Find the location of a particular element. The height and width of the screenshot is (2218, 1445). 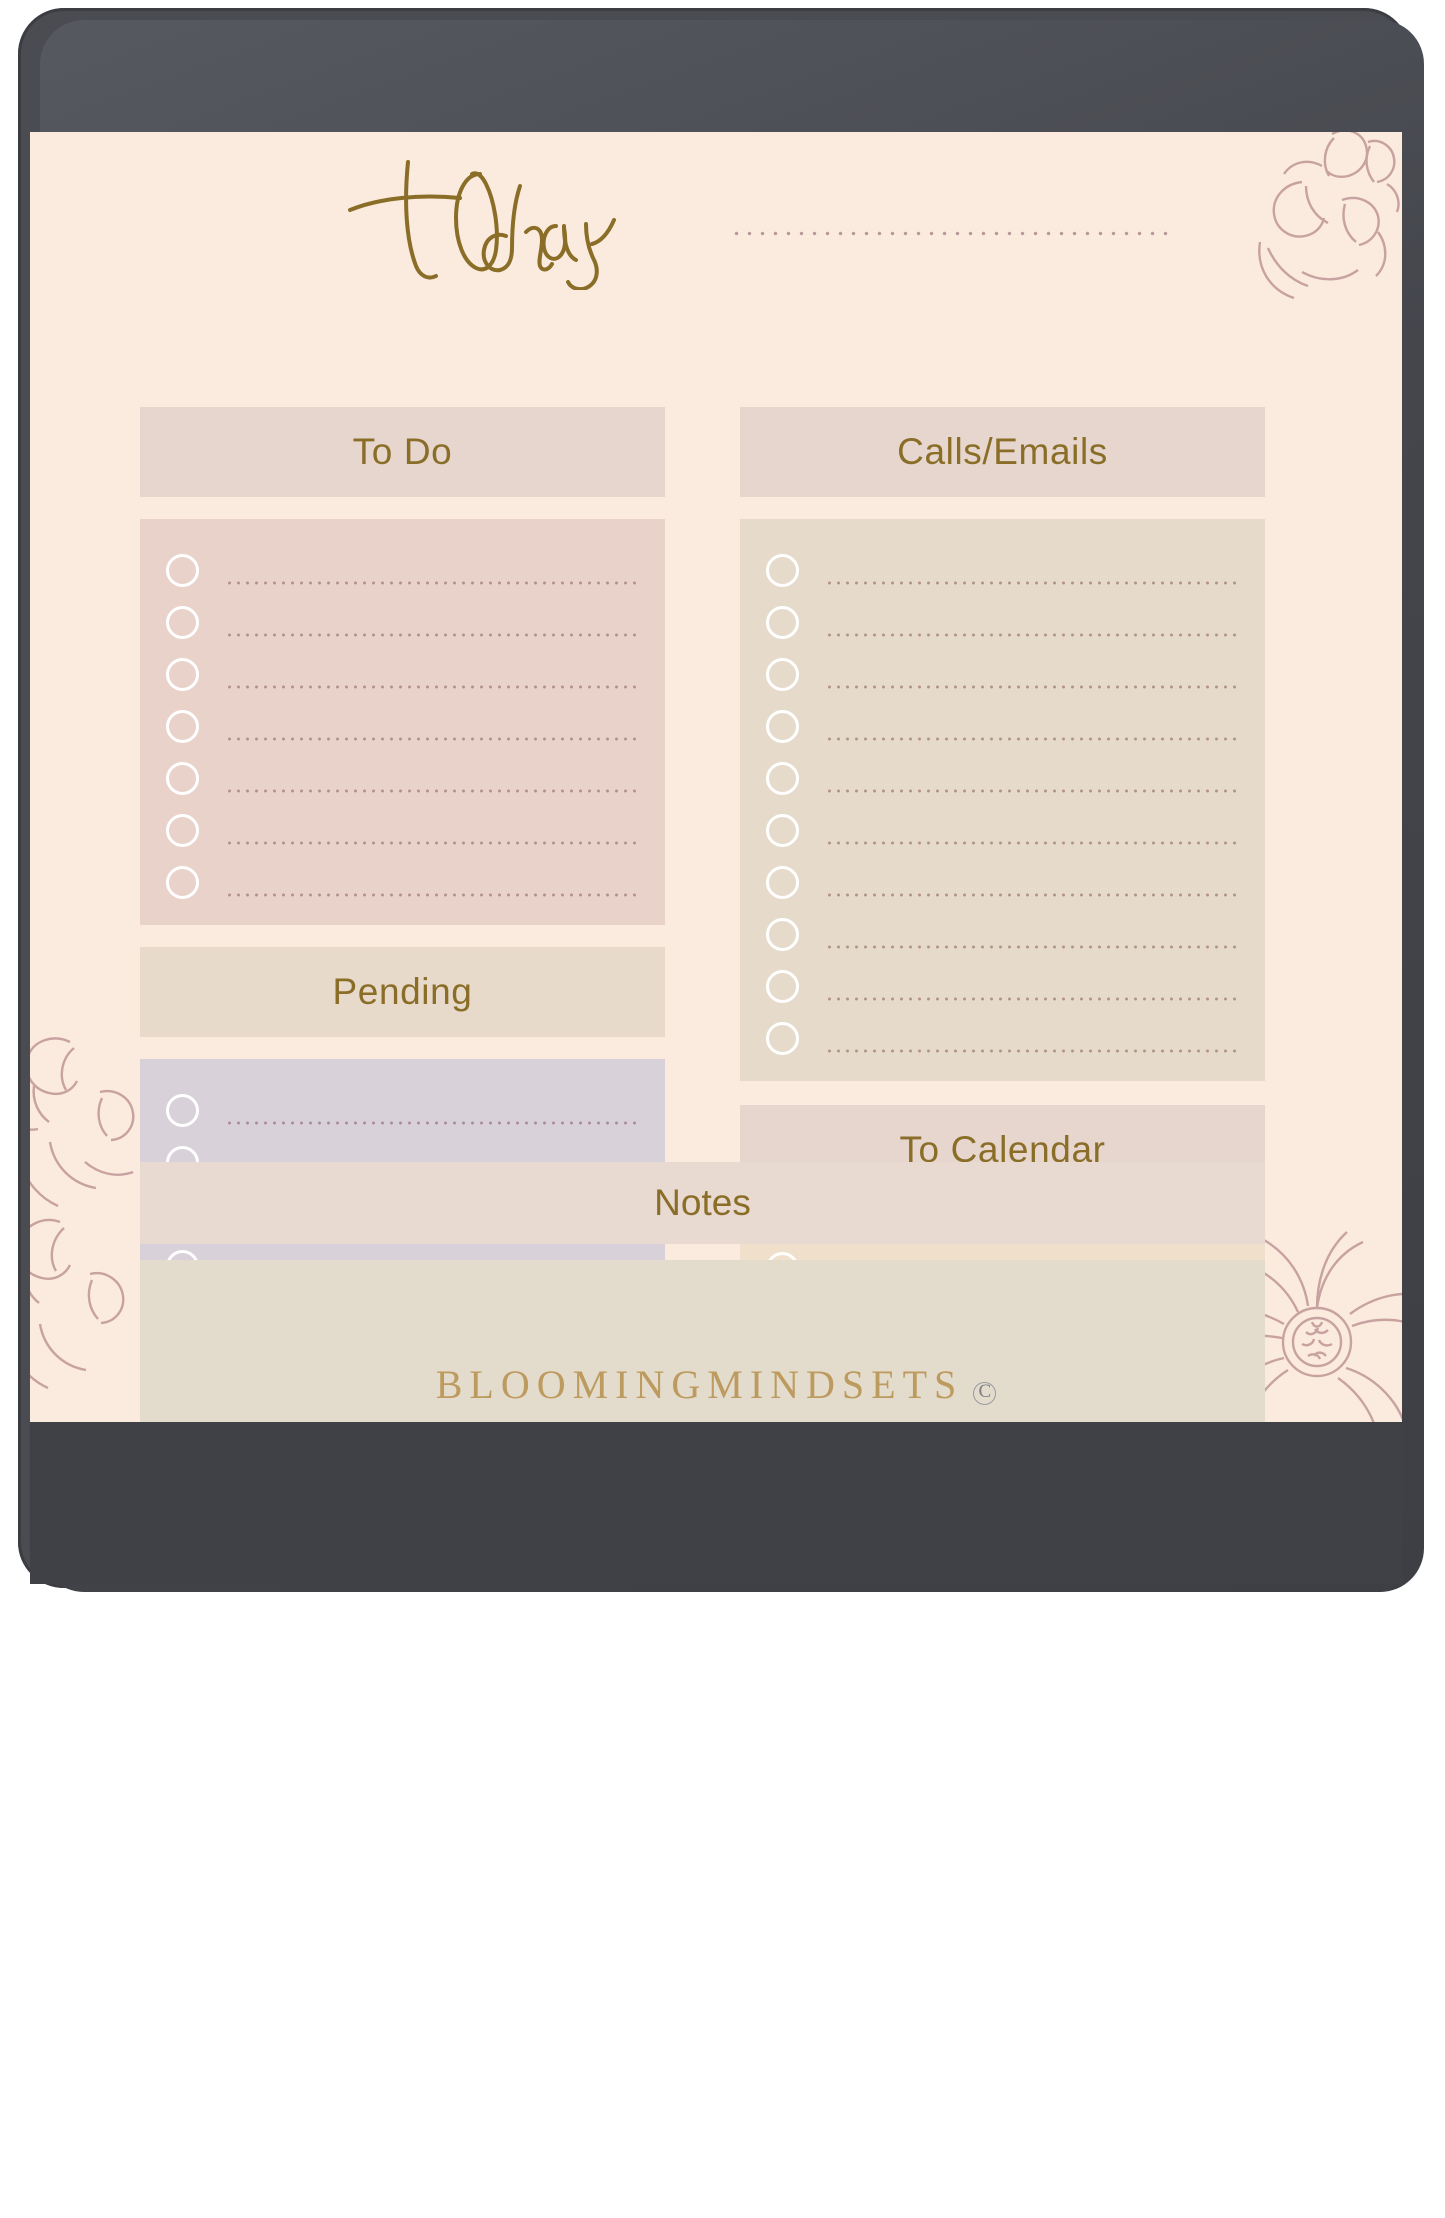

section-header-pending: Pending is located at coordinates (402, 992).